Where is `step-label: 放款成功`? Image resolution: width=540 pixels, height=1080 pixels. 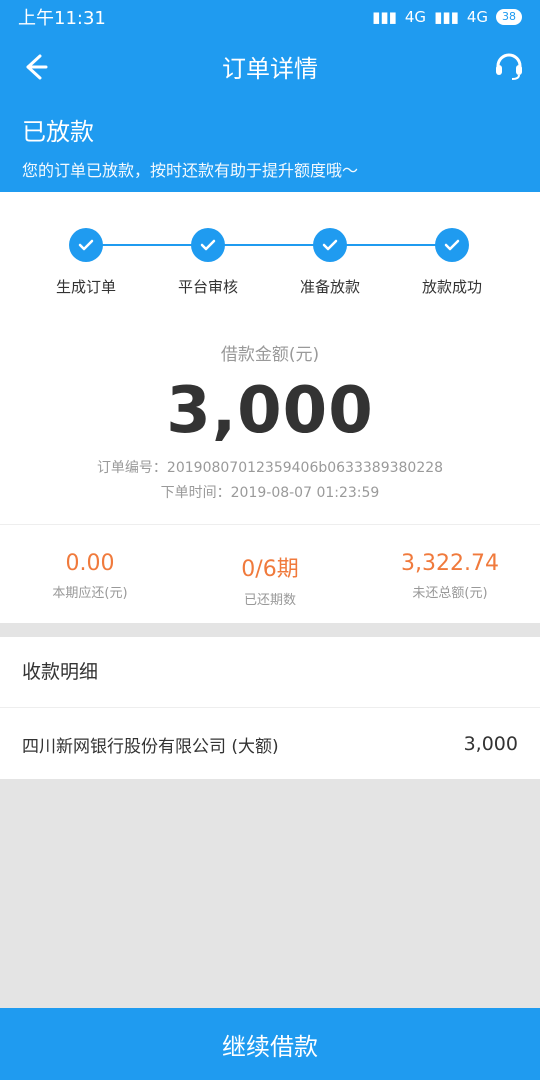 step-label: 放款成功 is located at coordinates (451, 287).